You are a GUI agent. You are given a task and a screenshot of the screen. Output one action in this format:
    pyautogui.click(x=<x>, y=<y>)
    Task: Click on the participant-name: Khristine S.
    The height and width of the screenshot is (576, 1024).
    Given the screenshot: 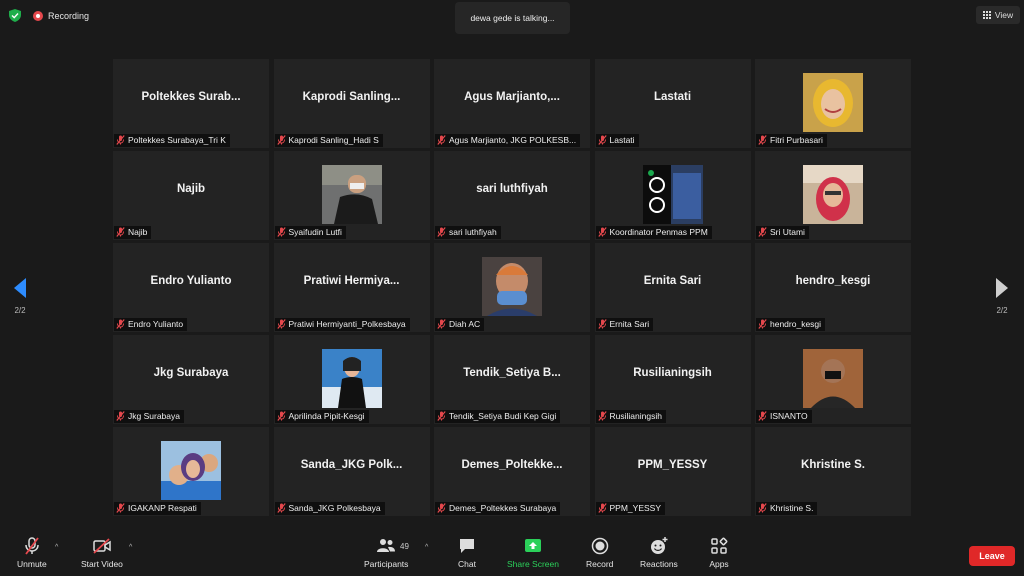 What is the action you would take?
    pyautogui.click(x=792, y=508)
    